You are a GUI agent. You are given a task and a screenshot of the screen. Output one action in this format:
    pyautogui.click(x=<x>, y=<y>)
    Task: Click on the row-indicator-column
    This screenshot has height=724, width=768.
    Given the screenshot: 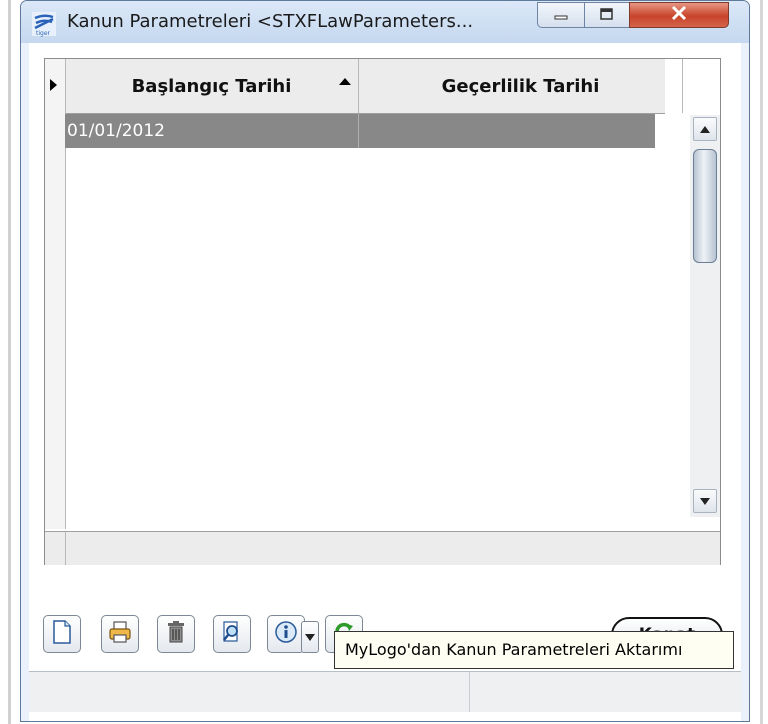 What is the action you would take?
    pyautogui.click(x=55, y=294)
    